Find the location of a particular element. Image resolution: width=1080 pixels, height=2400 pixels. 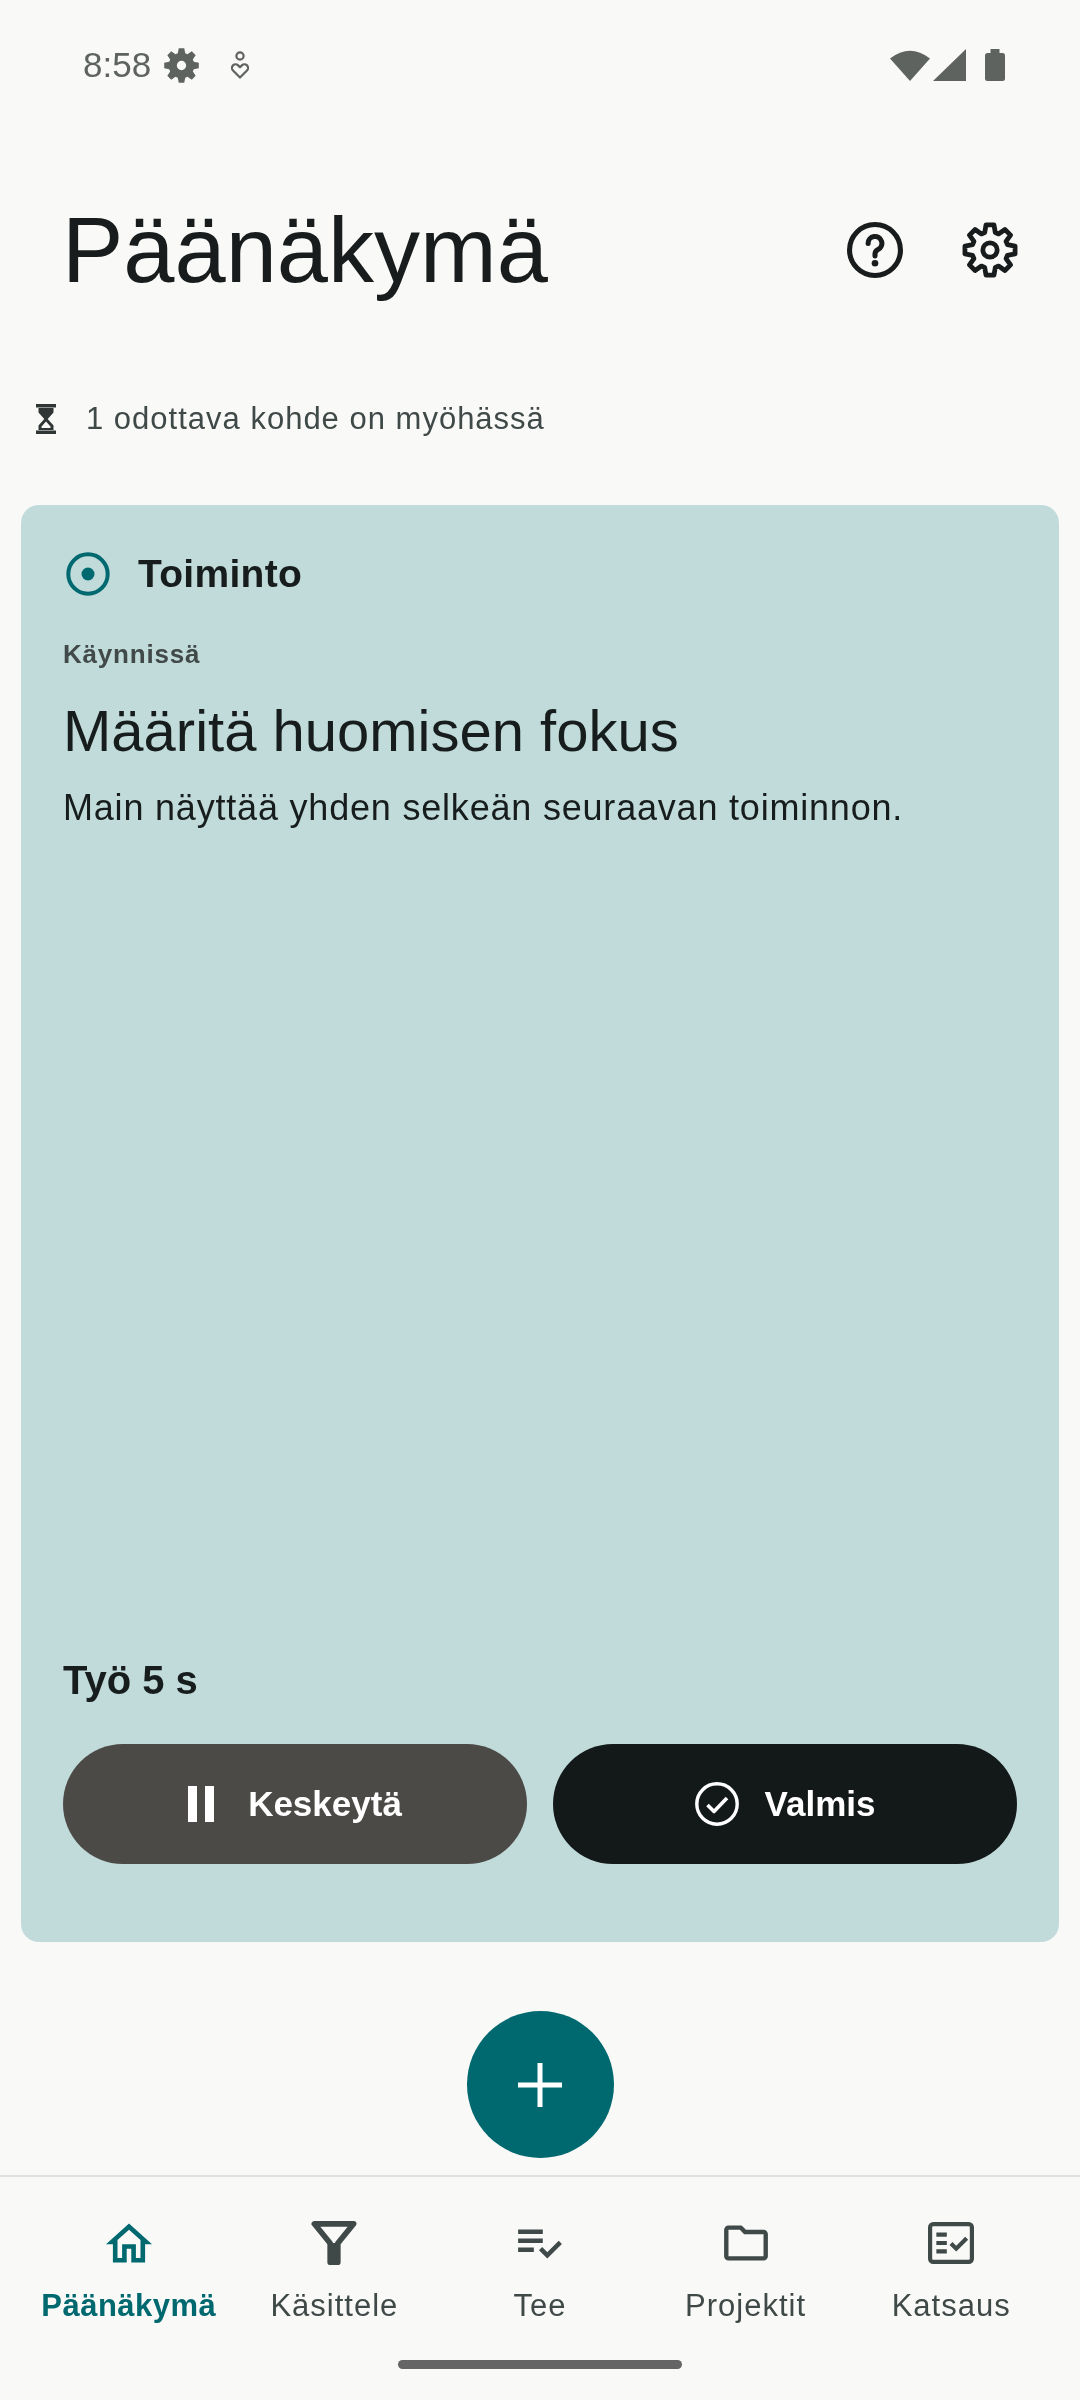

nav-tab: Käsittele is located at coordinates (334, 2250).